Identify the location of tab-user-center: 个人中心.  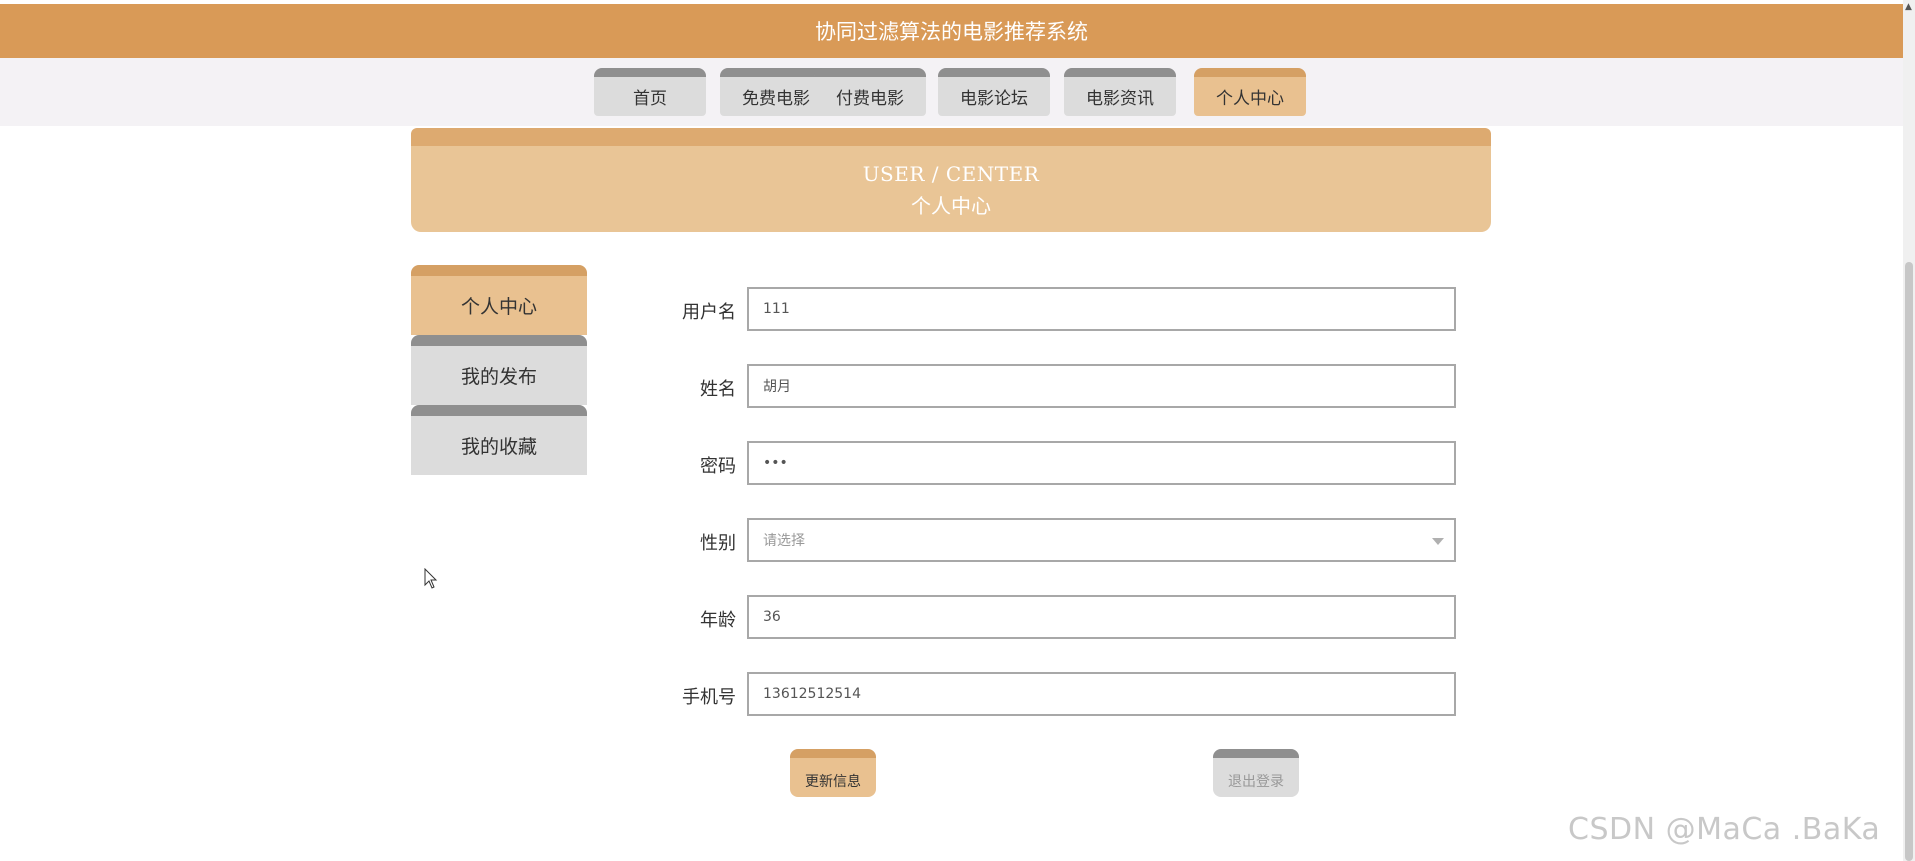
(1250, 92).